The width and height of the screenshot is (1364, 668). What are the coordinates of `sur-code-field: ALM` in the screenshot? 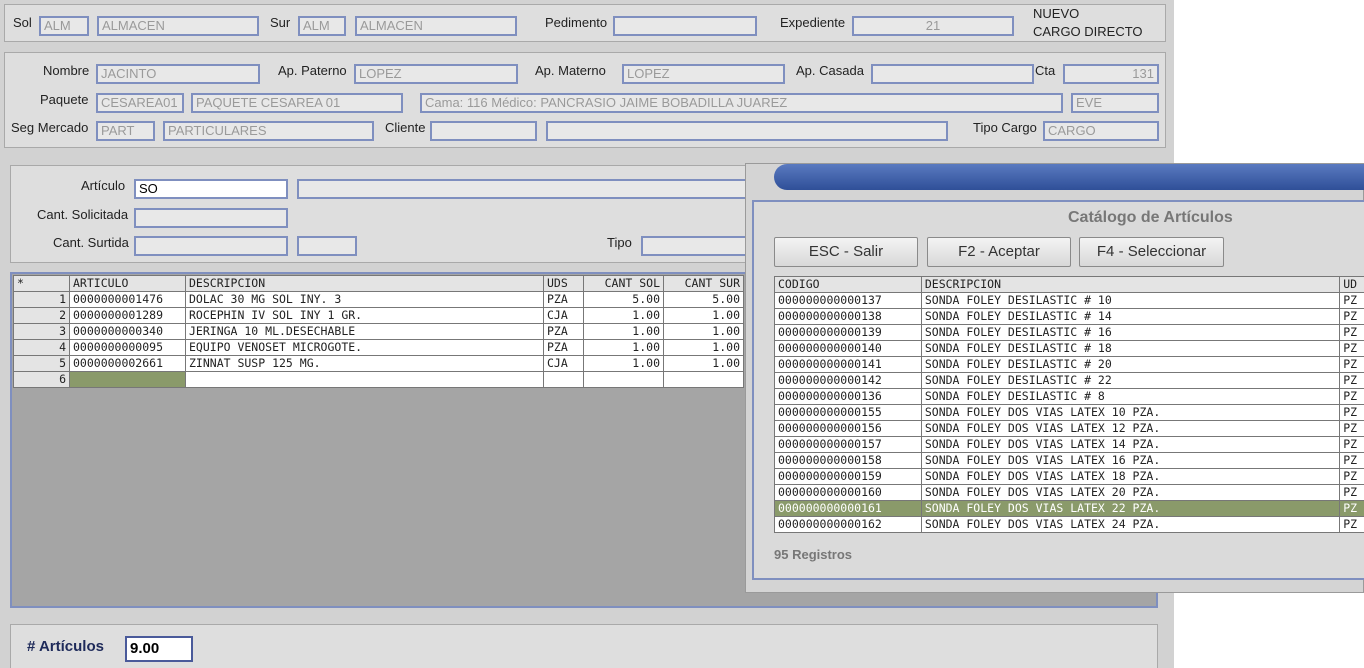 It's located at (322, 26).